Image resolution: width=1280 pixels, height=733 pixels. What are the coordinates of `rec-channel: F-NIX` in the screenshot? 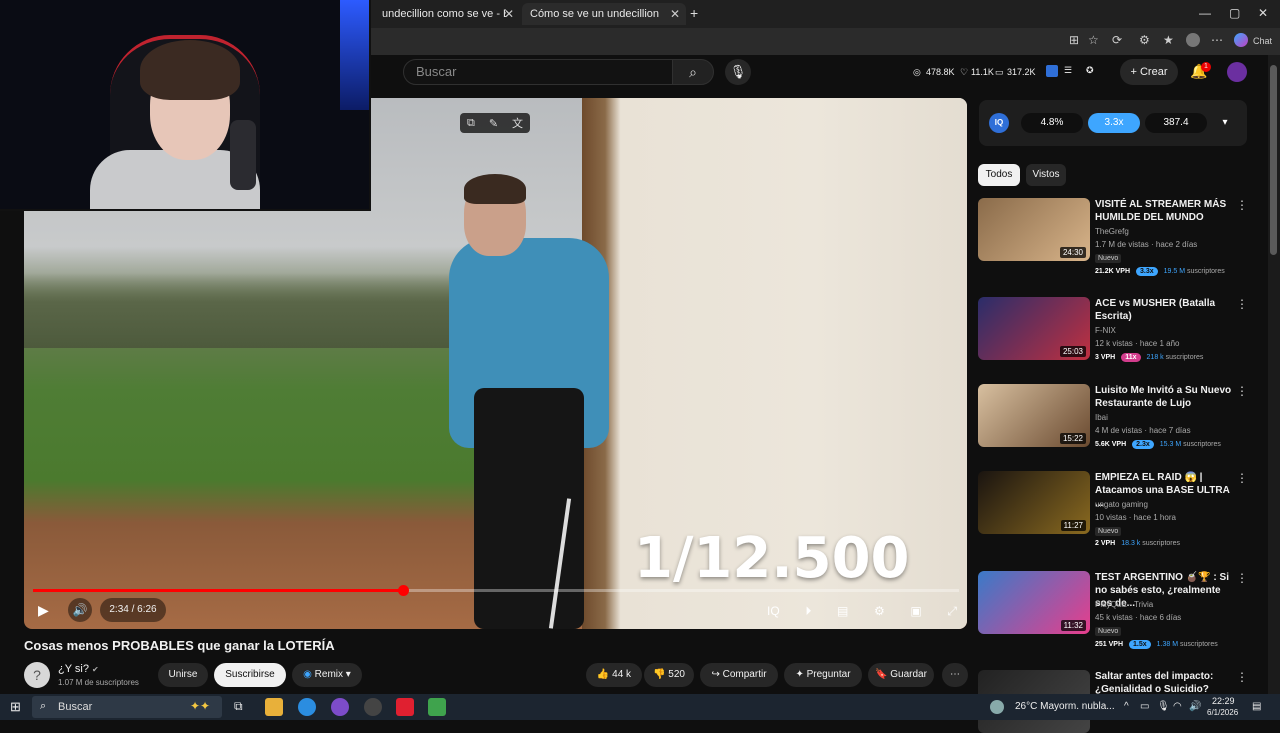 It's located at (1105, 330).